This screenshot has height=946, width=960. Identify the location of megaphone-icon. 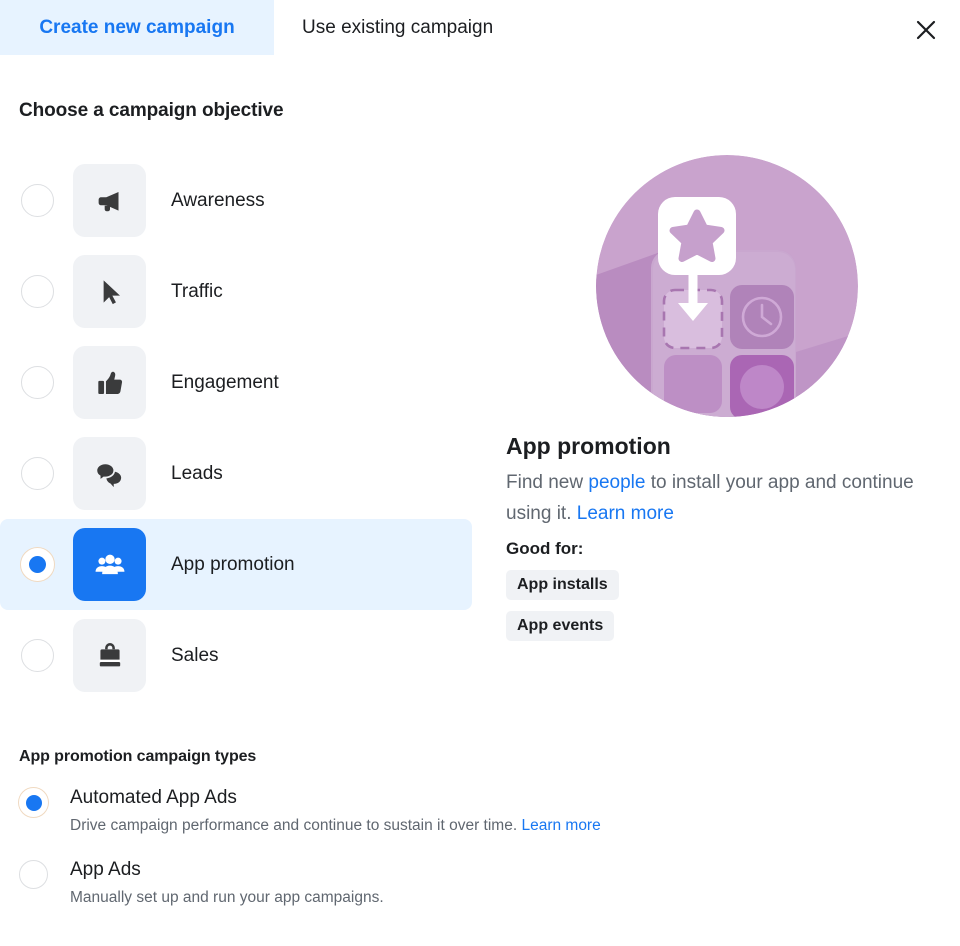
(108, 201).